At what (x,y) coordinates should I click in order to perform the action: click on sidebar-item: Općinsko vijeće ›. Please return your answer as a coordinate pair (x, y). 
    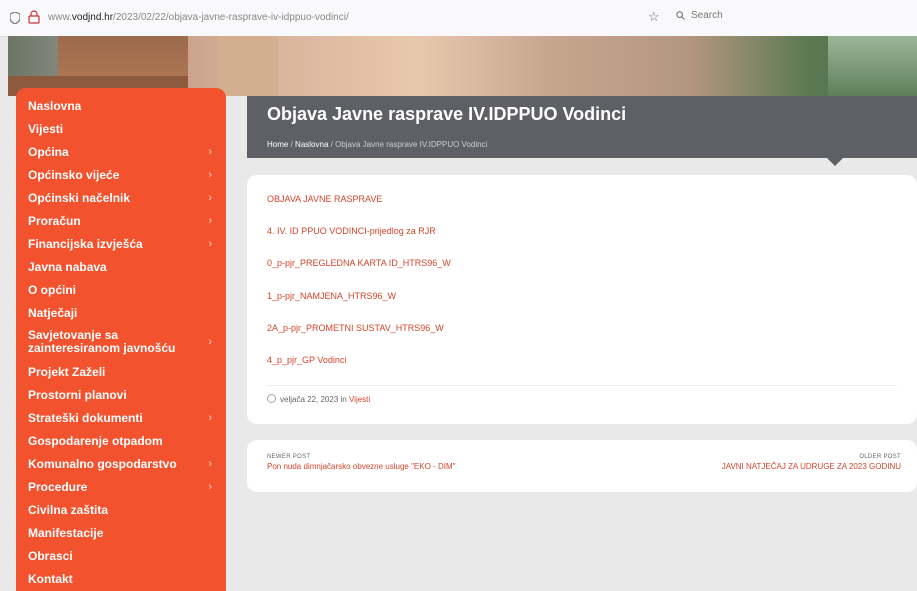
    Looking at the image, I should click on (121, 174).